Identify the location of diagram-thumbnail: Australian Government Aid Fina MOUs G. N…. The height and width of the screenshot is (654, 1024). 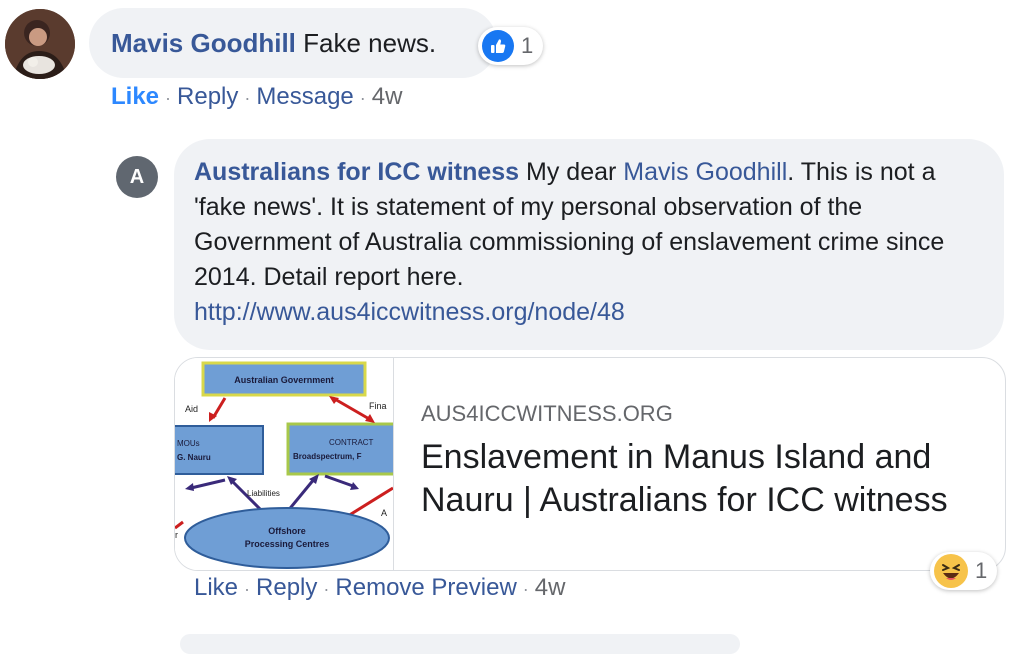
(287, 464).